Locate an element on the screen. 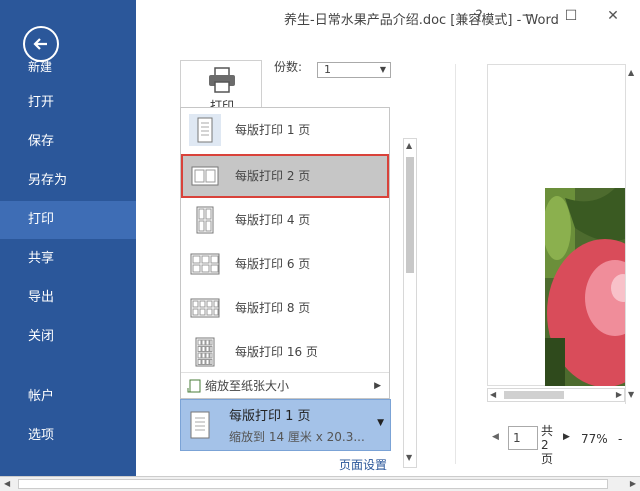 This screenshot has height=491, width=640. settings-scrollbar: ▲ ▼ is located at coordinates (410, 303).